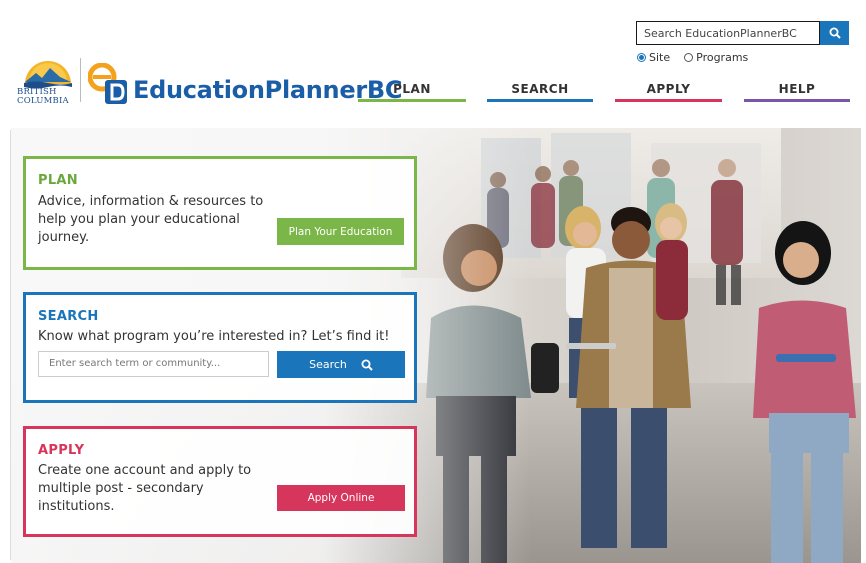  I want to click on radio-site-label: Site, so click(660, 57).